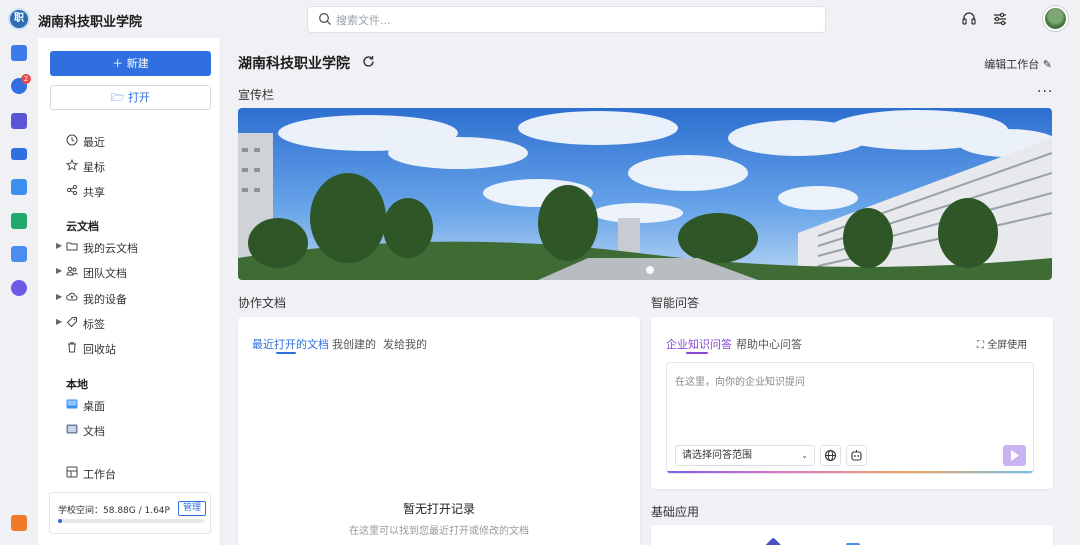 This screenshot has height=545, width=1080. Describe the element at coordinates (804, 455) in the screenshot. I see `chevron-down-icon: ⌄` at that location.